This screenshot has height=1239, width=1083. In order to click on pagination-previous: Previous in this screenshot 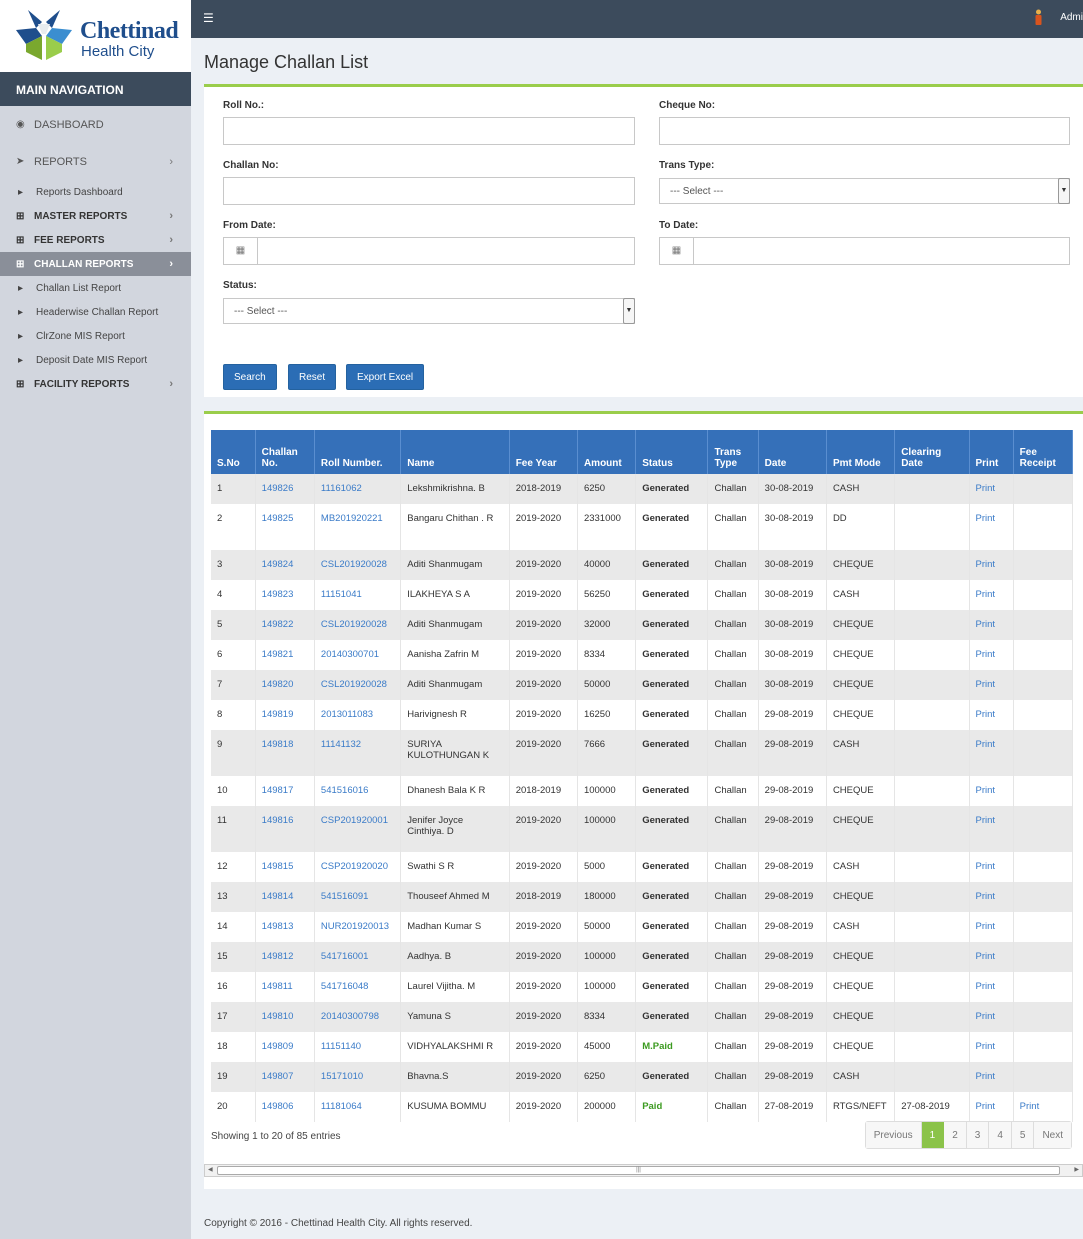, I will do `click(893, 1135)`.